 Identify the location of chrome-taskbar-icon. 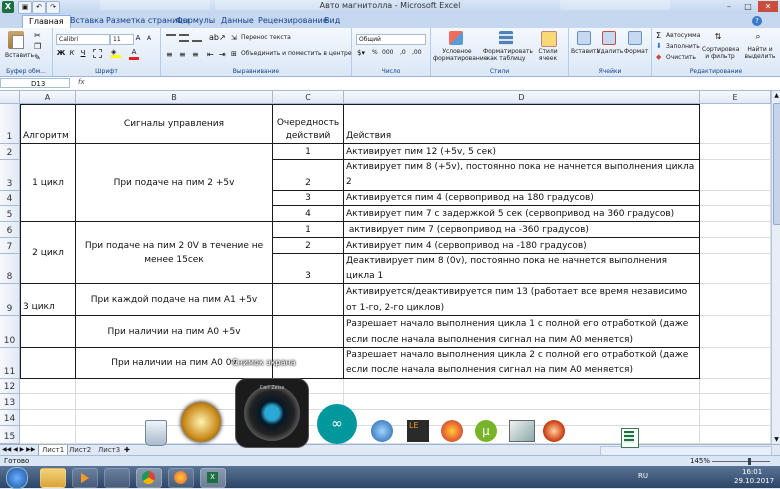
(149, 478).